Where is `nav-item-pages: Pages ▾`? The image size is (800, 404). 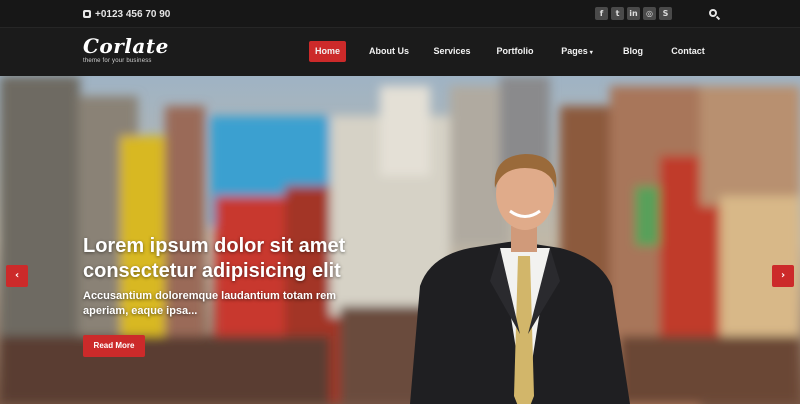 nav-item-pages: Pages ▾ is located at coordinates (577, 51).